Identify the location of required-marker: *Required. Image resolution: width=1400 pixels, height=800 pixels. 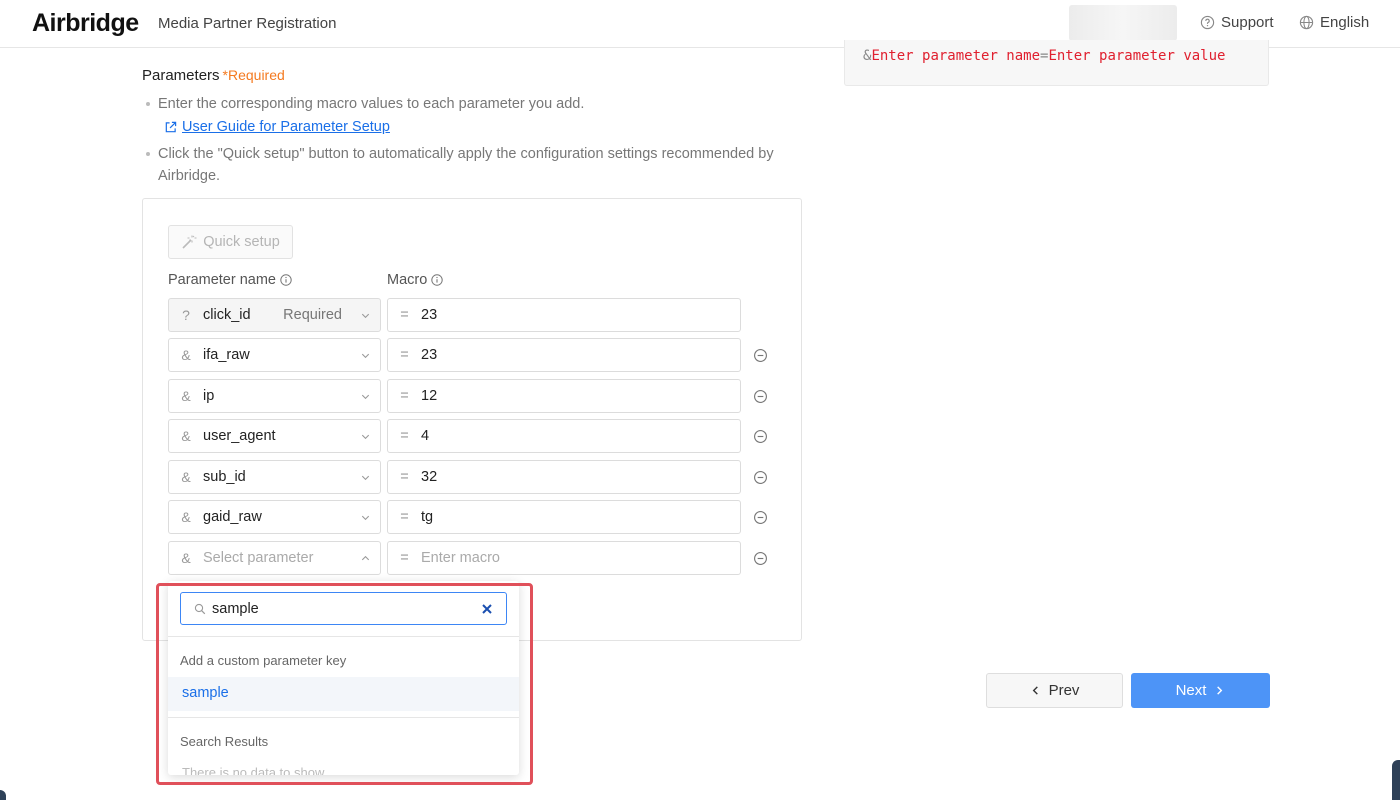
(253, 75).